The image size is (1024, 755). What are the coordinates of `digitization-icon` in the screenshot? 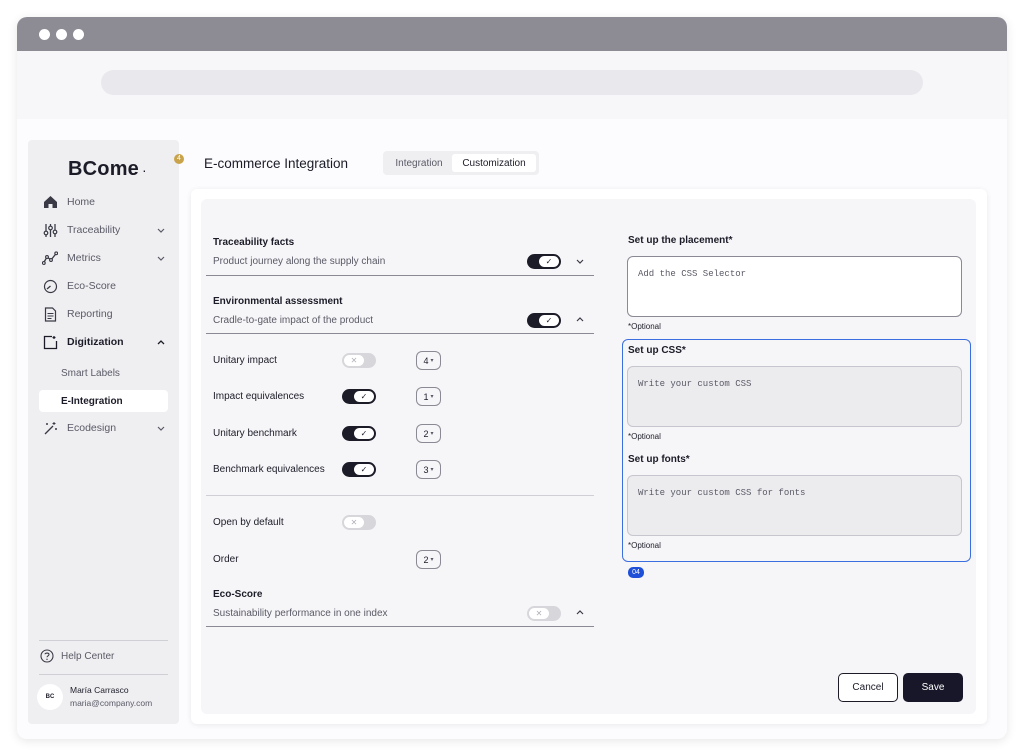 It's located at (50, 342).